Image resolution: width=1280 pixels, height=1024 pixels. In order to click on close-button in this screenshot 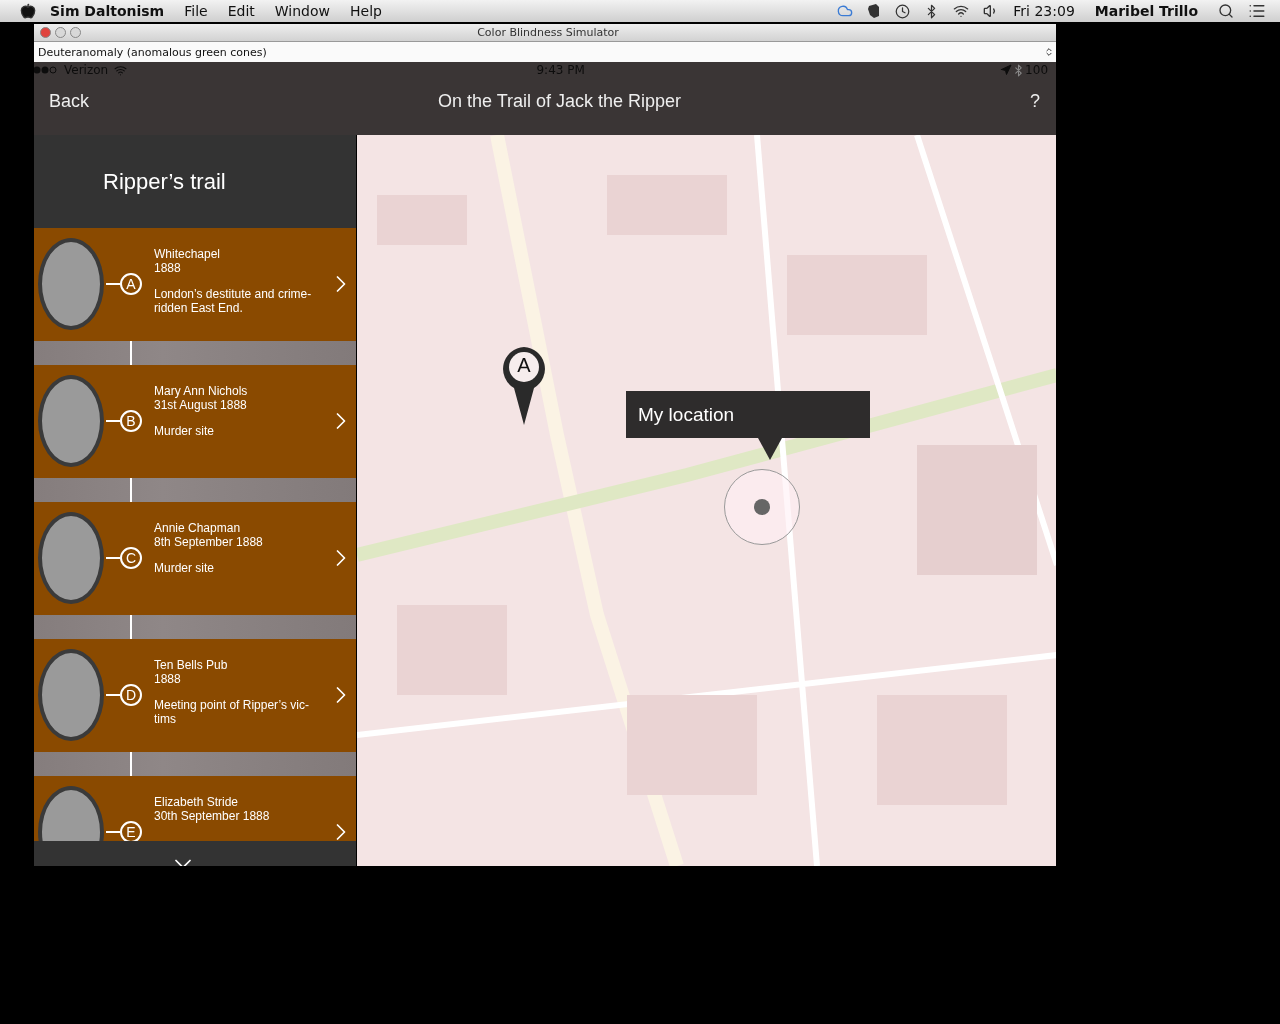, I will do `click(45, 32)`.